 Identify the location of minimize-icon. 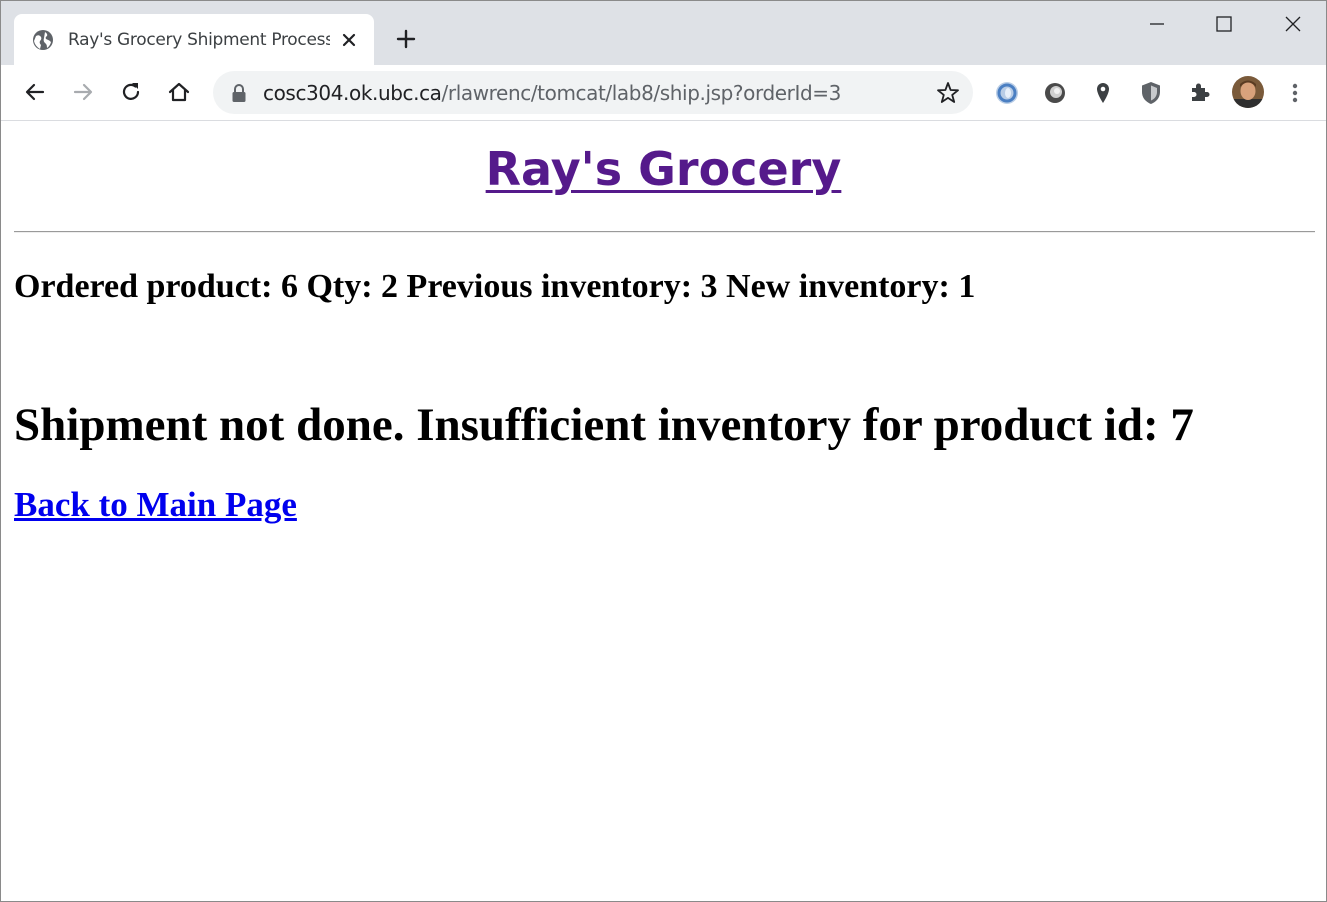
(1157, 24).